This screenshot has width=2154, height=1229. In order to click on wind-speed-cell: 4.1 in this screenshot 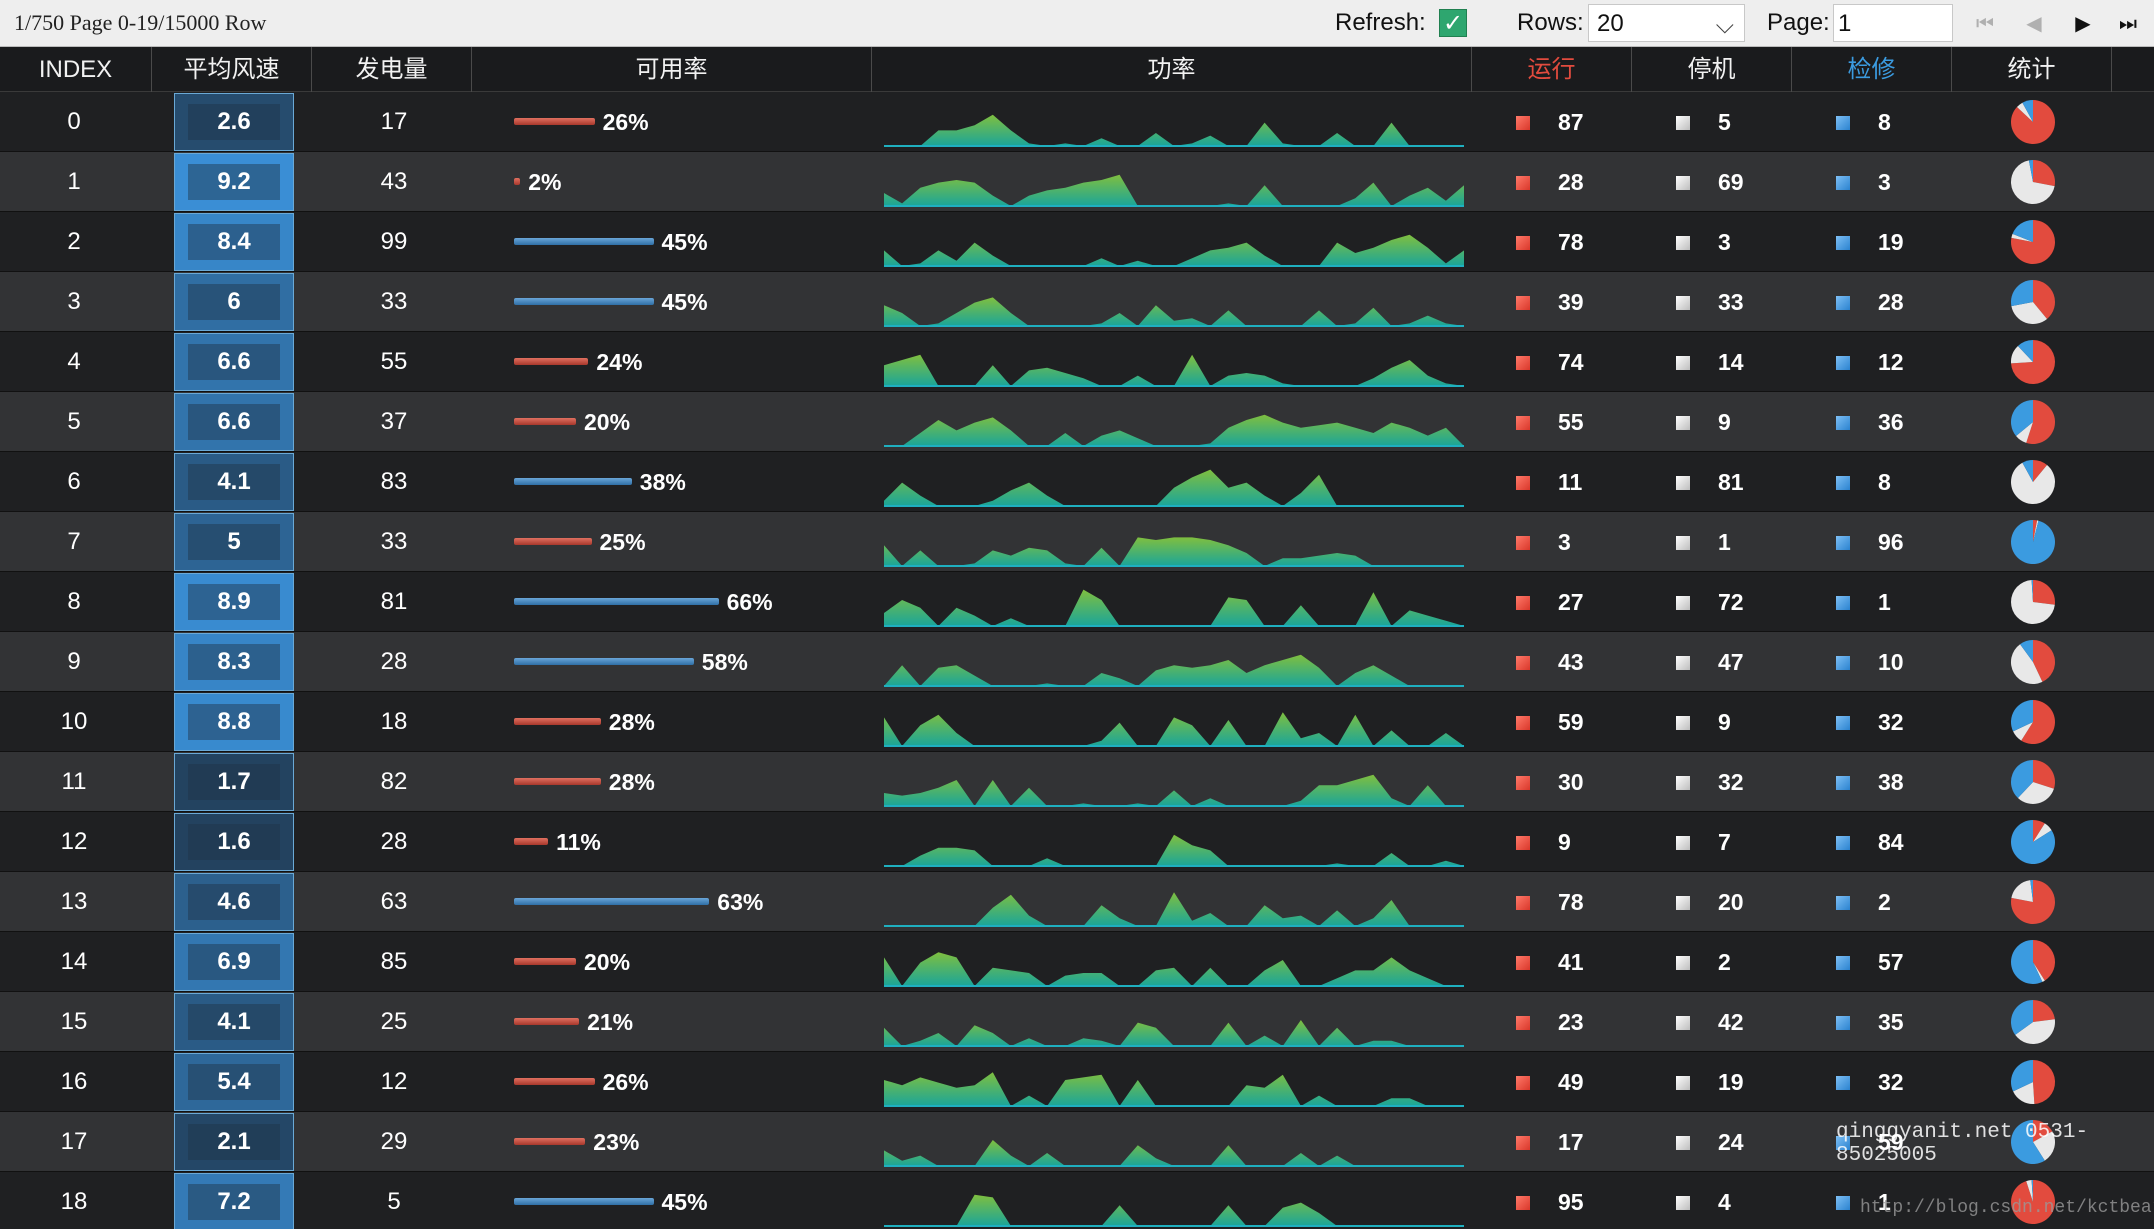, I will do `click(234, 482)`.